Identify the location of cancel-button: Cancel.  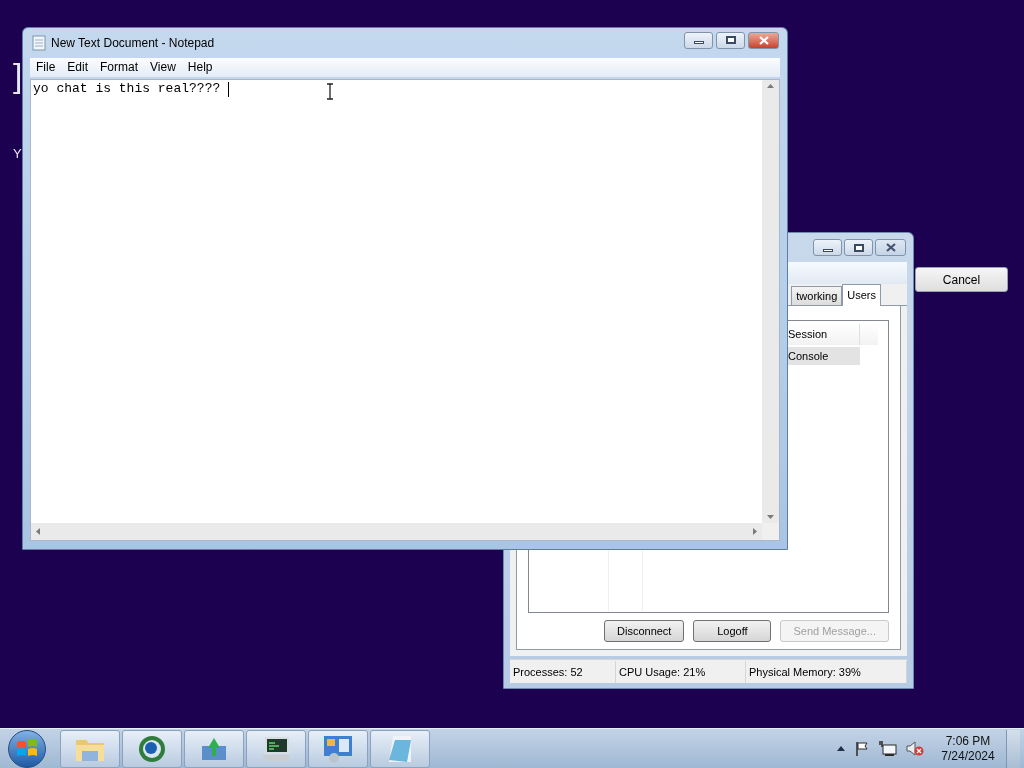
(961, 279).